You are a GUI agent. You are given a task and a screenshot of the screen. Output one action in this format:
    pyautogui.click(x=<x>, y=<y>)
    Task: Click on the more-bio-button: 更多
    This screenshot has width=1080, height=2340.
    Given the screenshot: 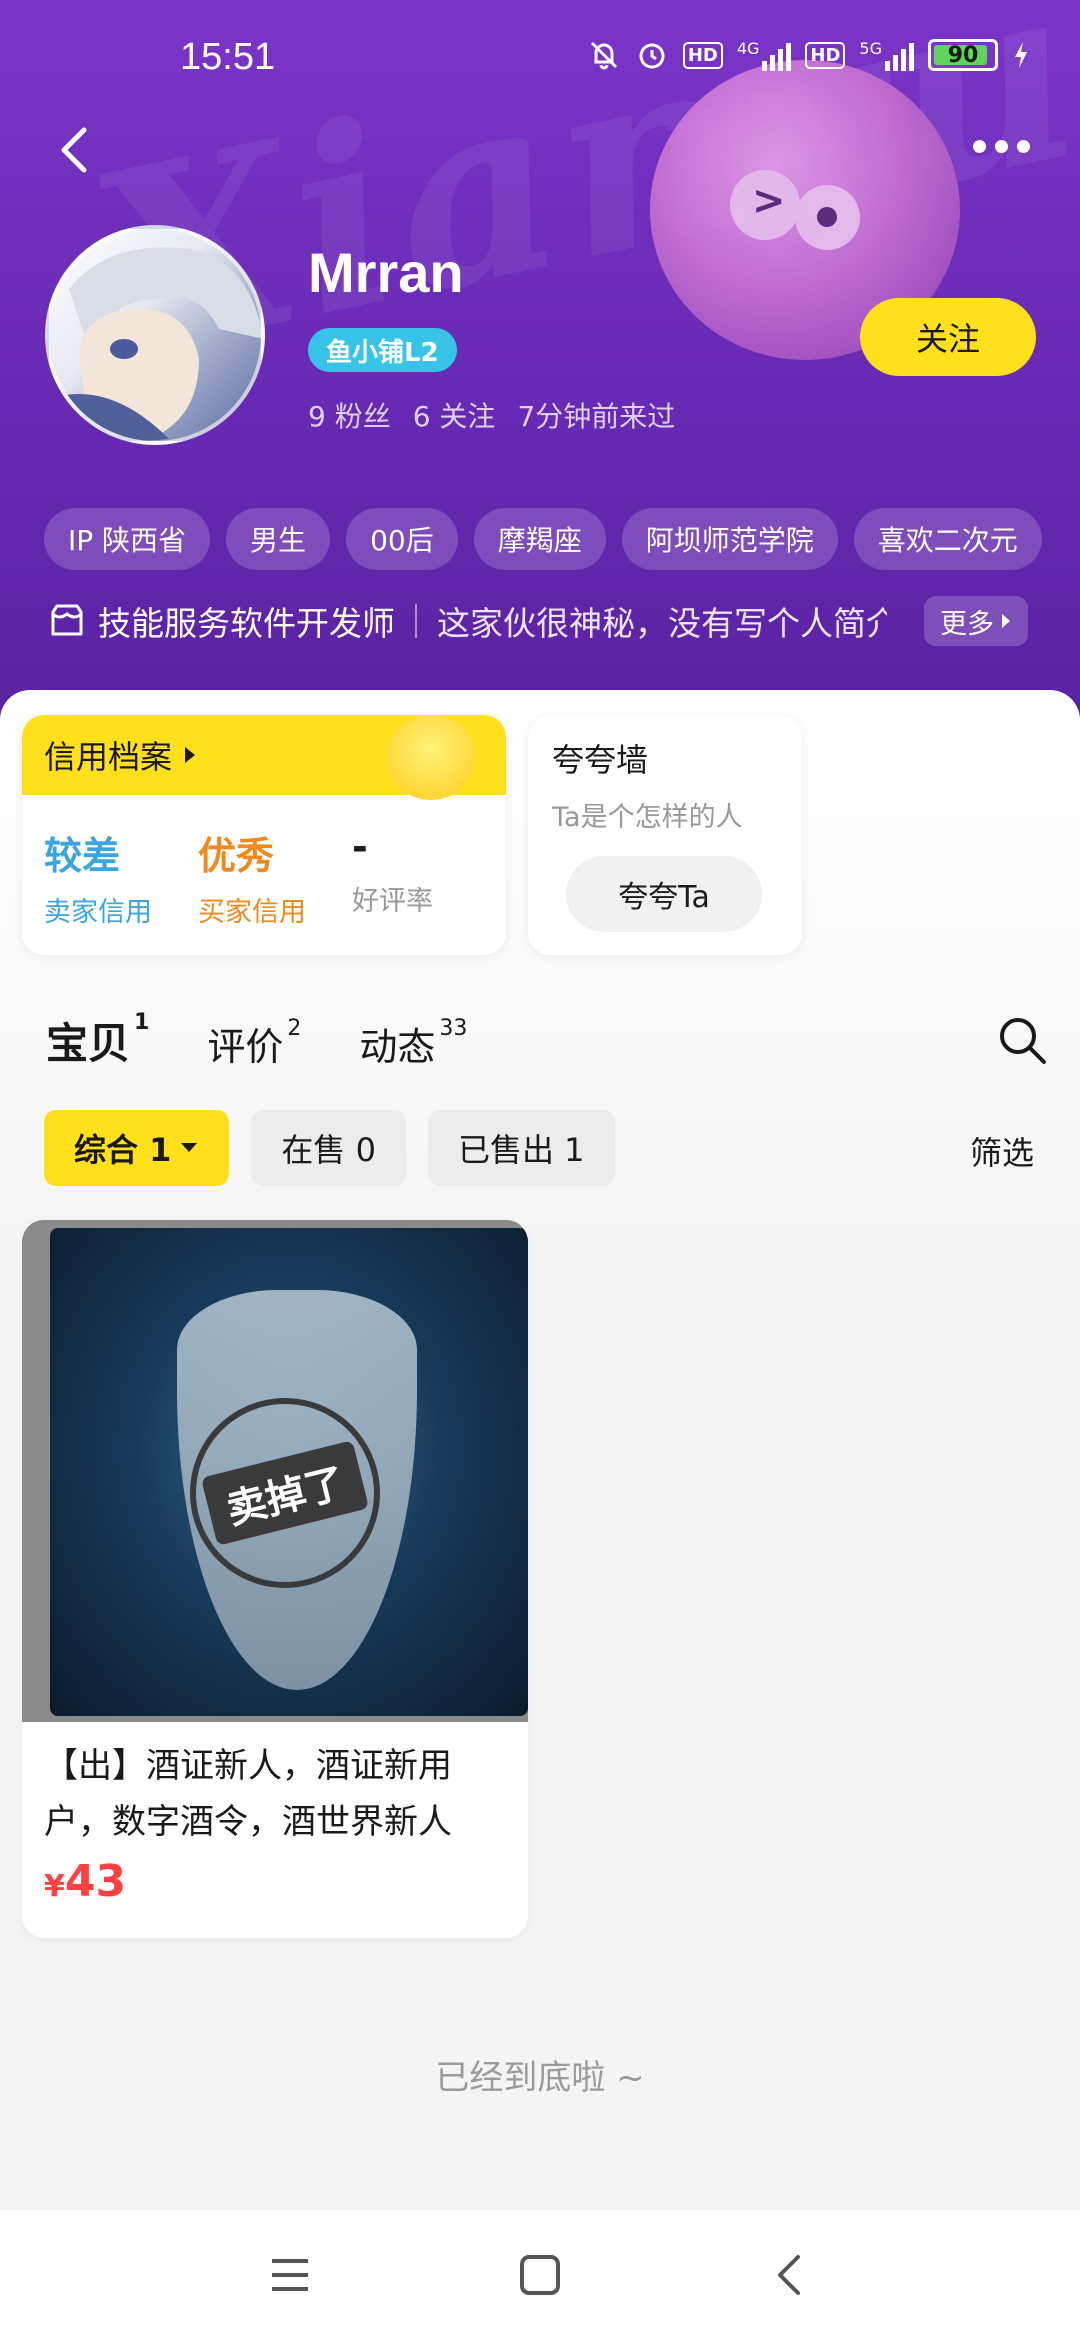 What is the action you would take?
    pyautogui.click(x=976, y=621)
    